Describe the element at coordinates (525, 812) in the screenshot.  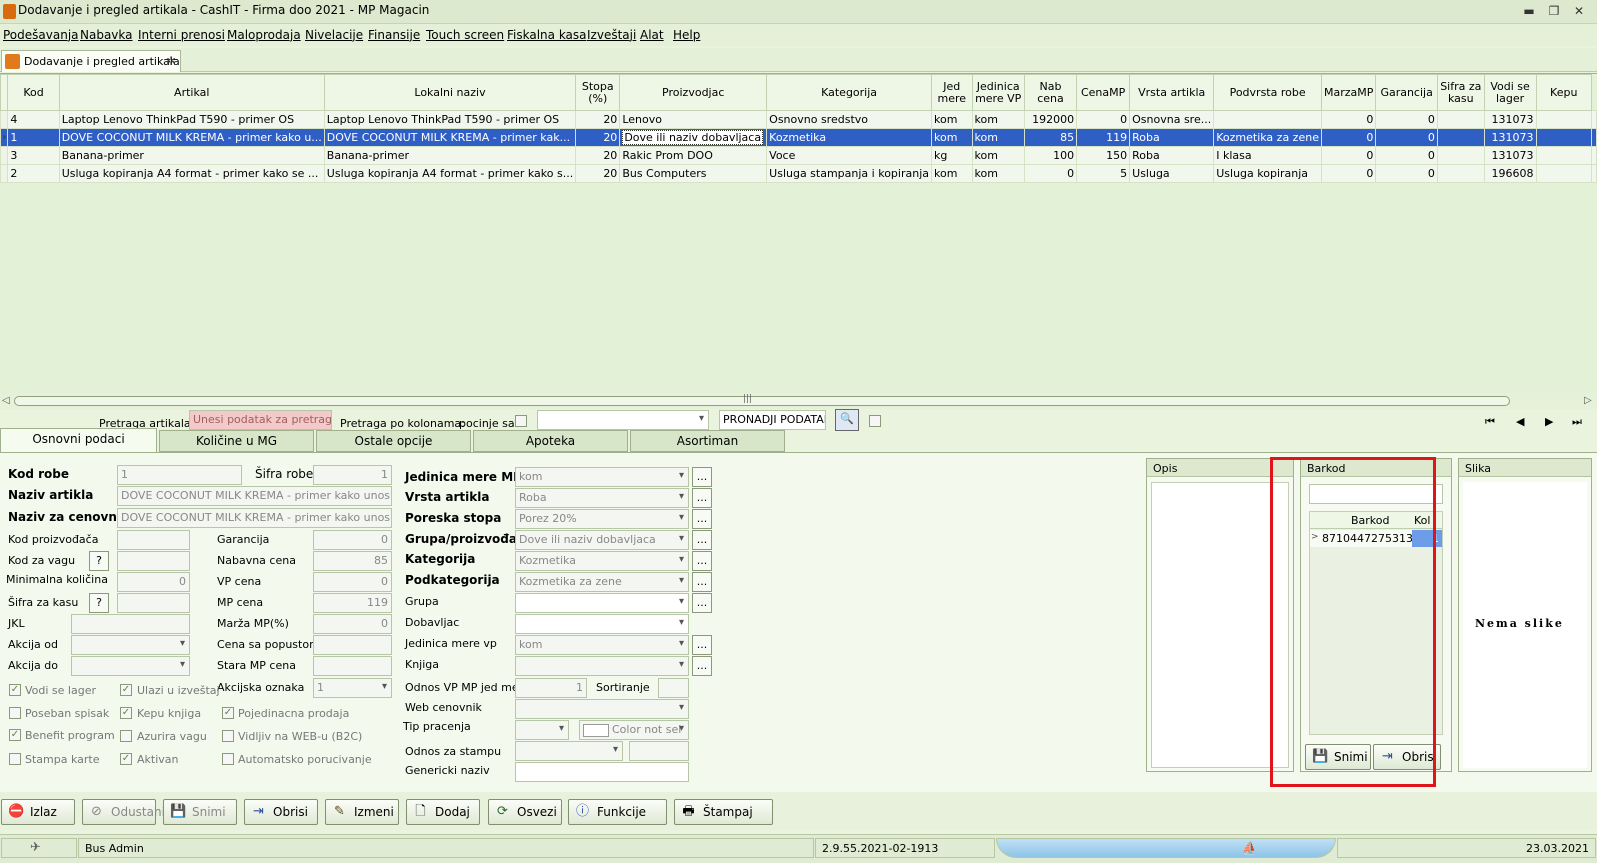
I see `osvezi-button: ⟳ Osvezi` at that location.